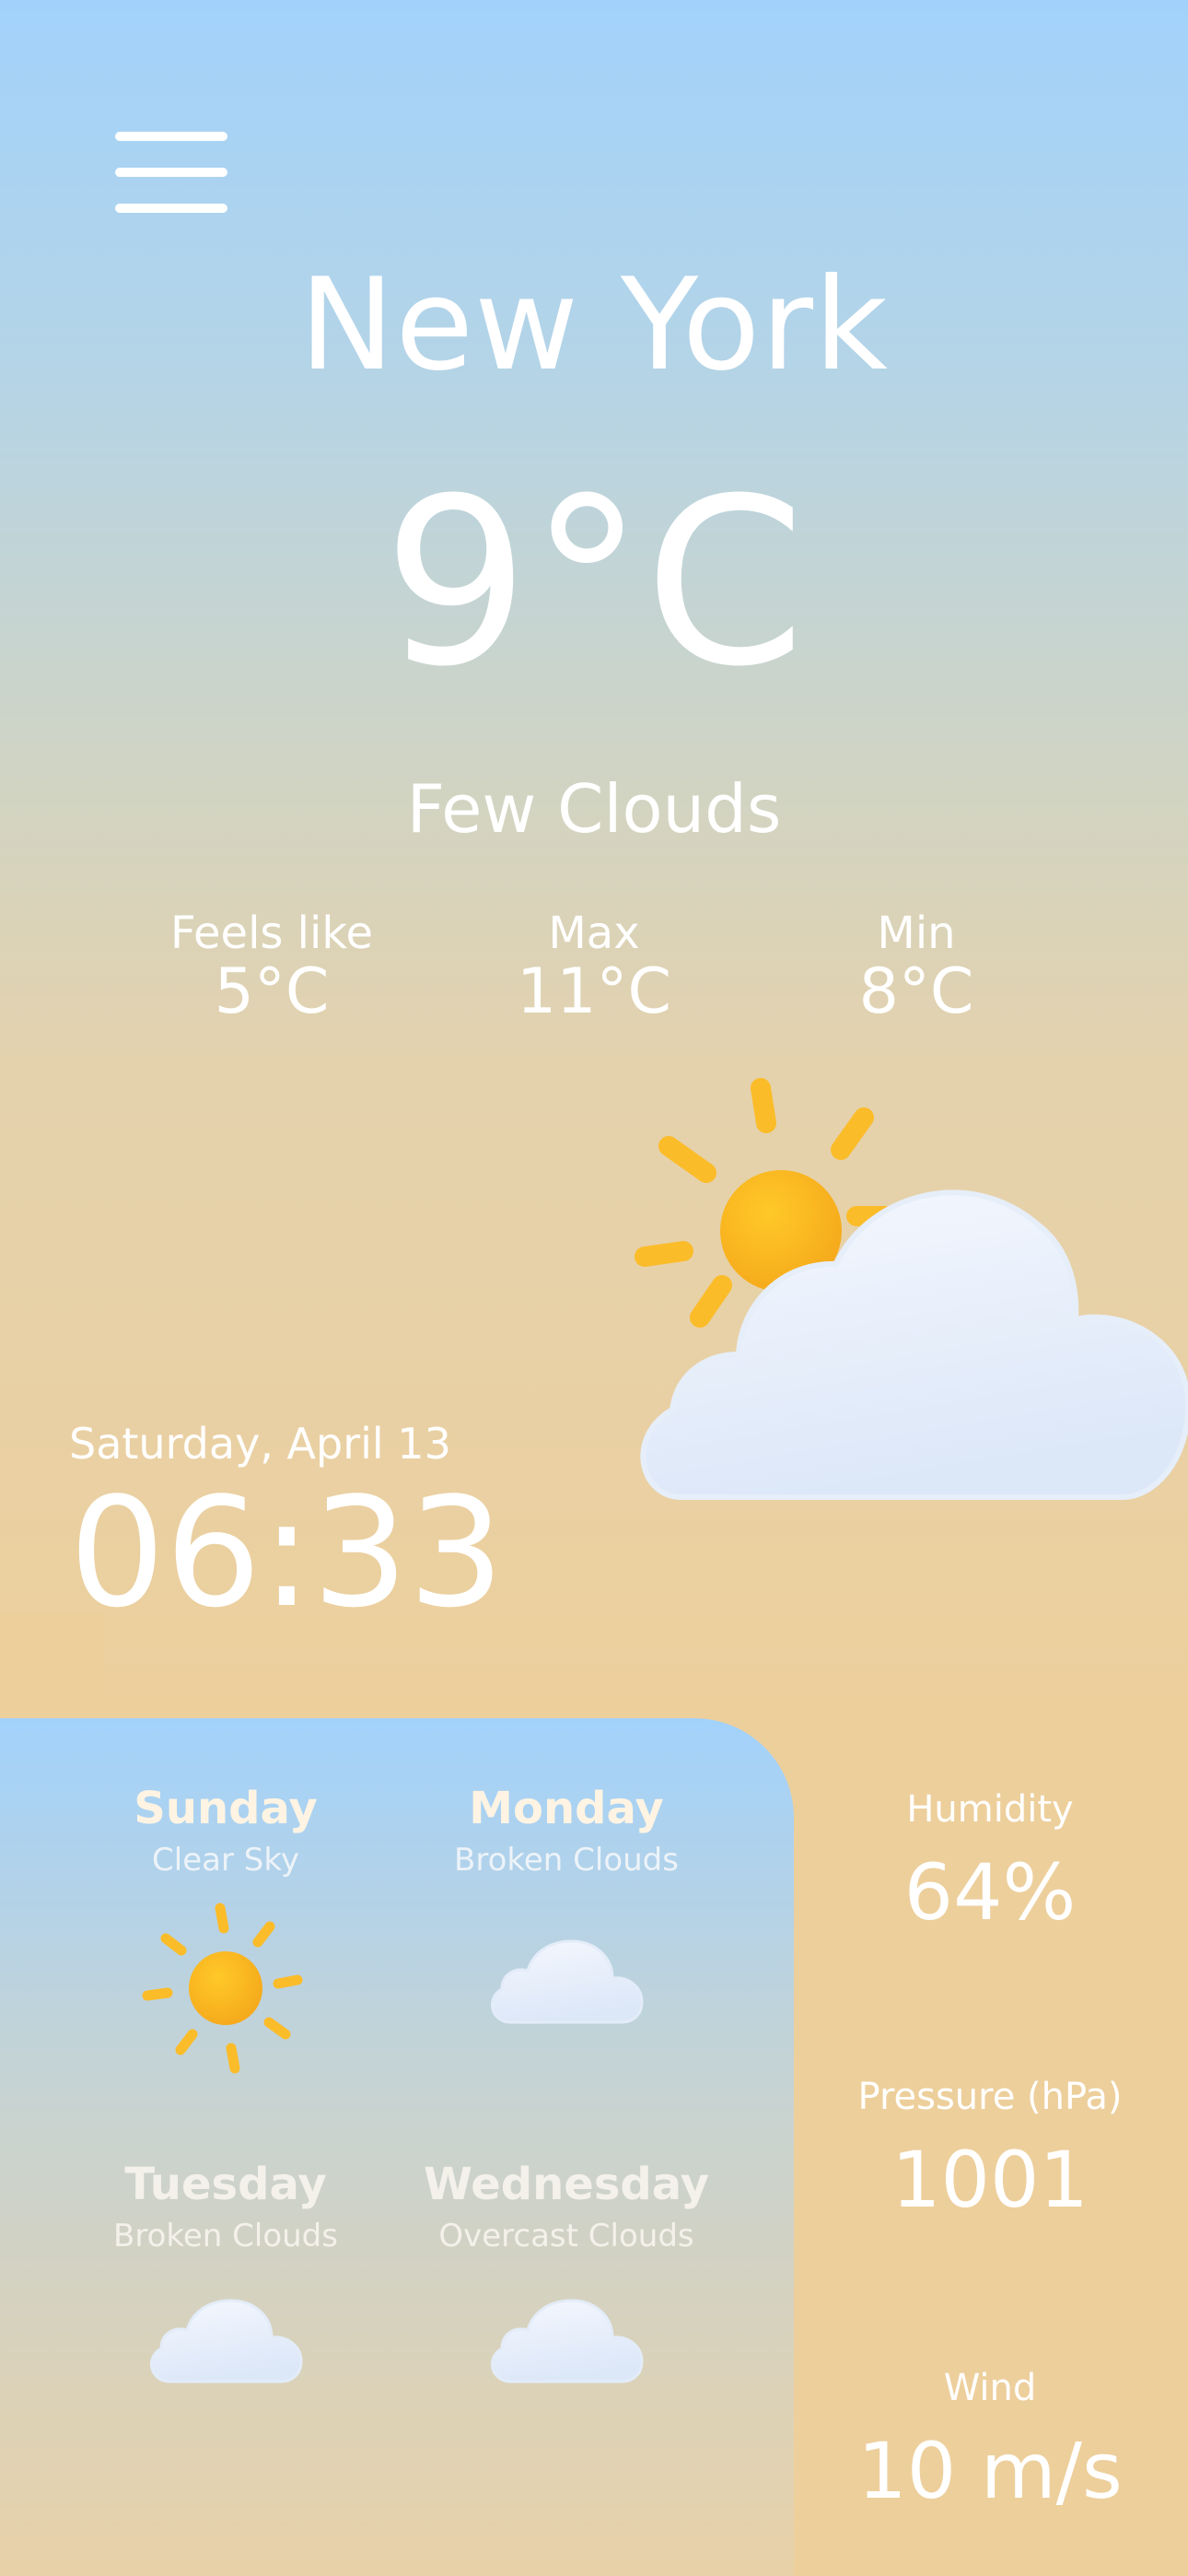 This screenshot has height=2576, width=1188. I want to click on max-temp-value: 11°C, so click(593, 991).